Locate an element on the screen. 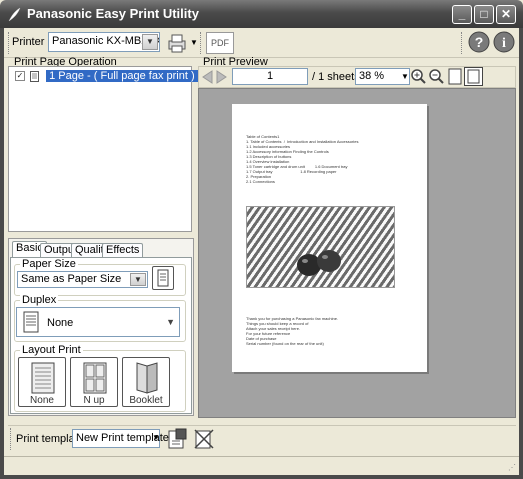  fit-width-icon is located at coordinates (473, 76).